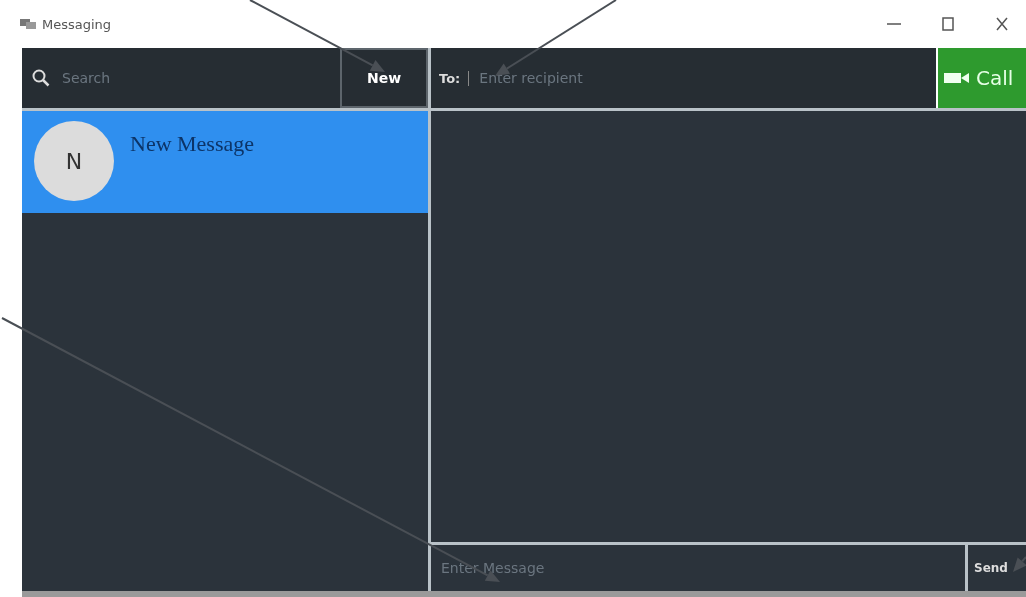 This screenshot has height=597, width=1026. Describe the element at coordinates (948, 24) in the screenshot. I see `maximize-icon` at that location.